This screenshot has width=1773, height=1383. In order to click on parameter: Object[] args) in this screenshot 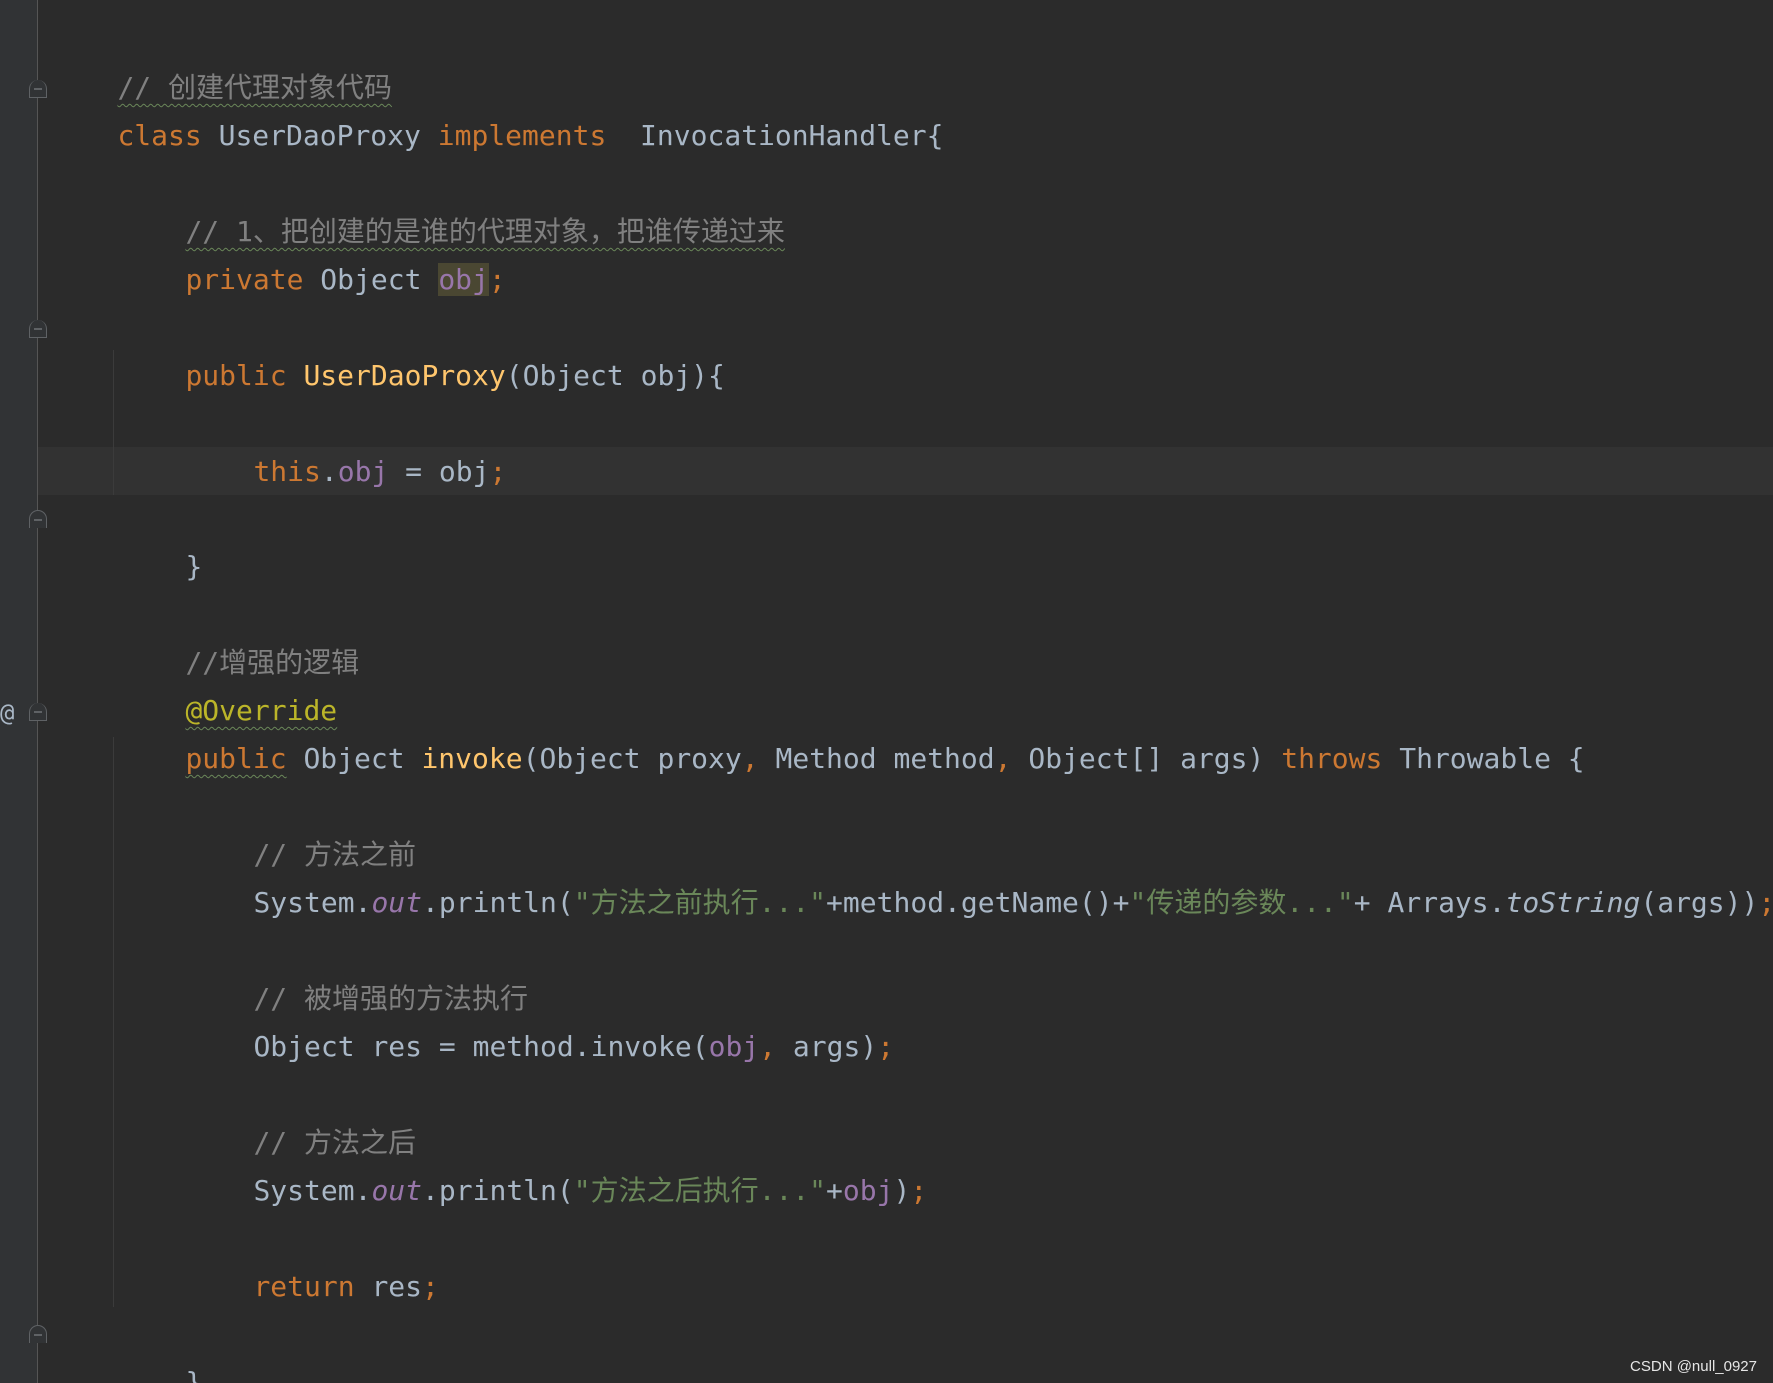, I will do `click(1146, 758)`.